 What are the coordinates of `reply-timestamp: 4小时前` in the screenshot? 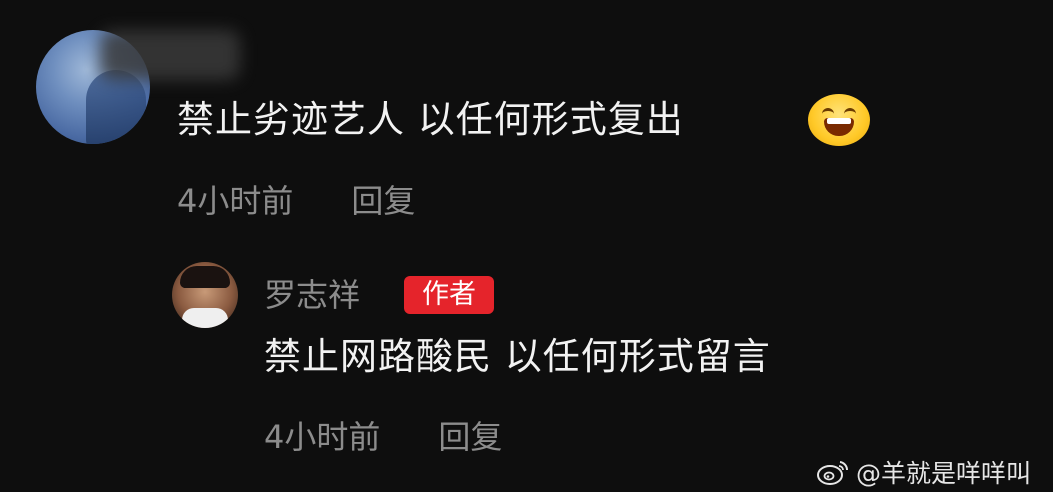 It's located at (322, 437).